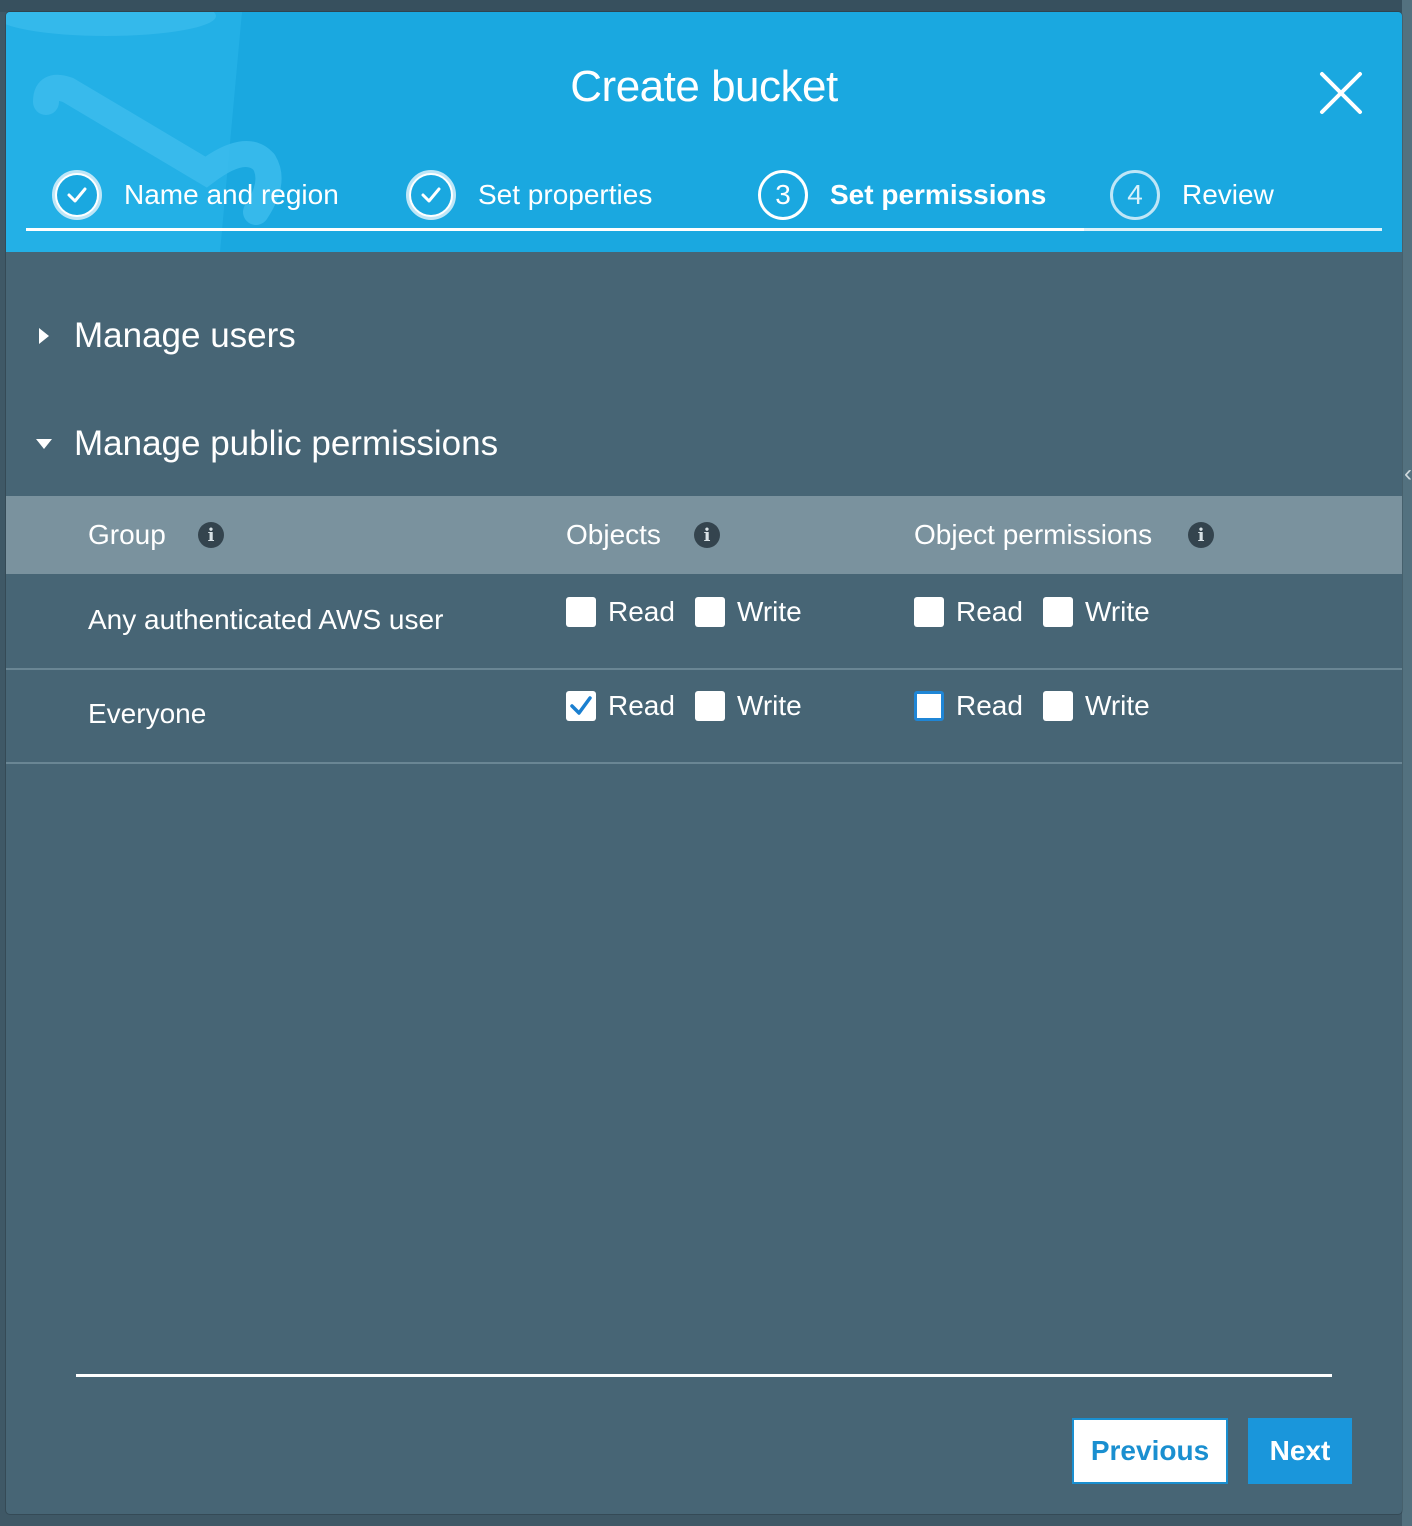 The height and width of the screenshot is (1526, 1412). What do you see at coordinates (555, 229) in the screenshot?
I see `steps-progress-active` at bounding box center [555, 229].